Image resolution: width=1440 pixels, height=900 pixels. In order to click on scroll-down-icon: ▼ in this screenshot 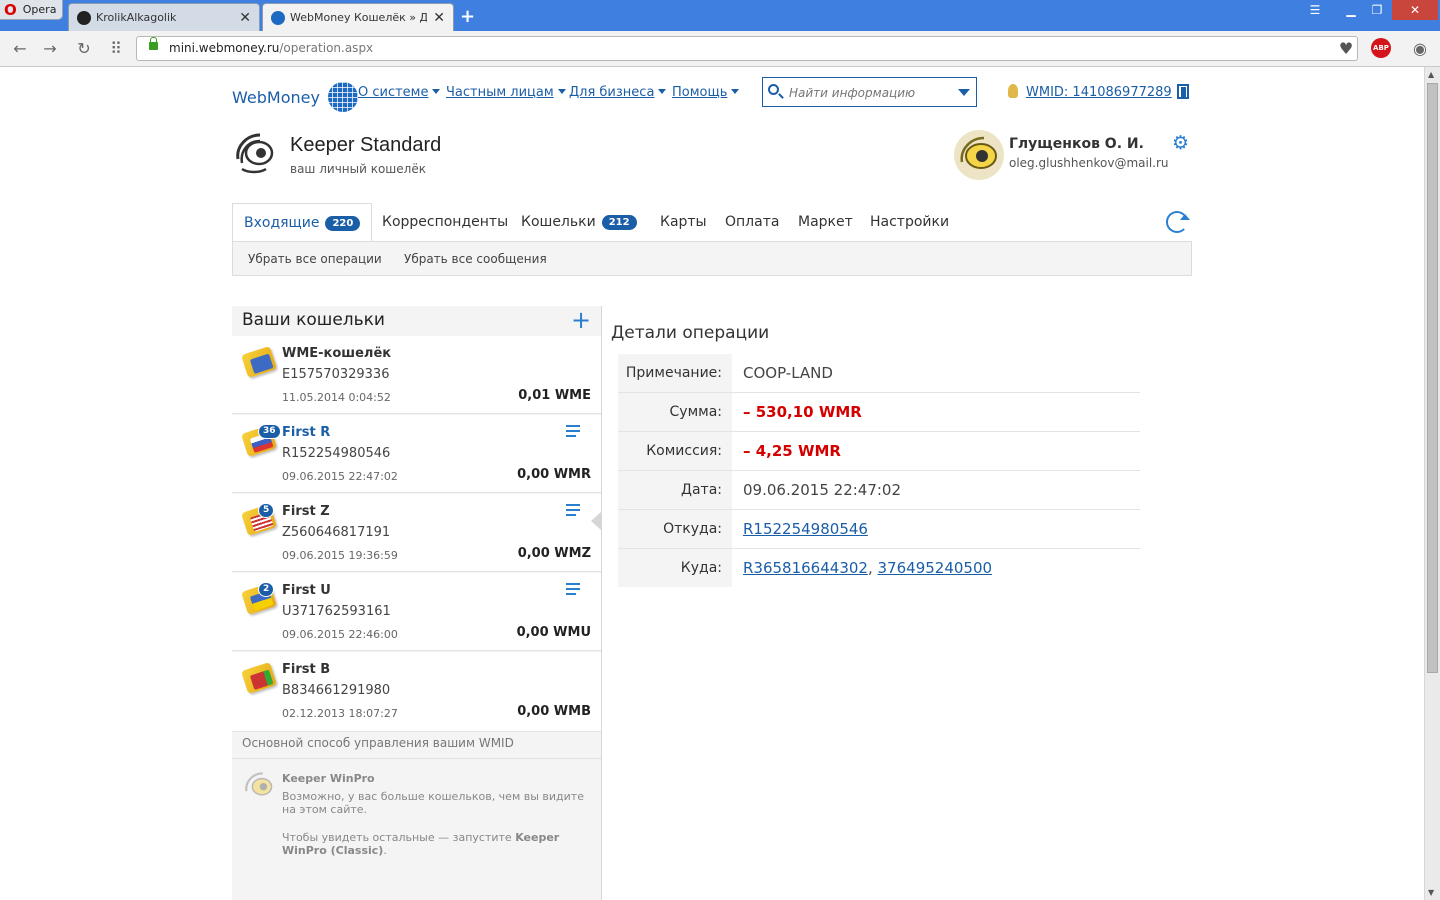, I will do `click(1431, 892)`.